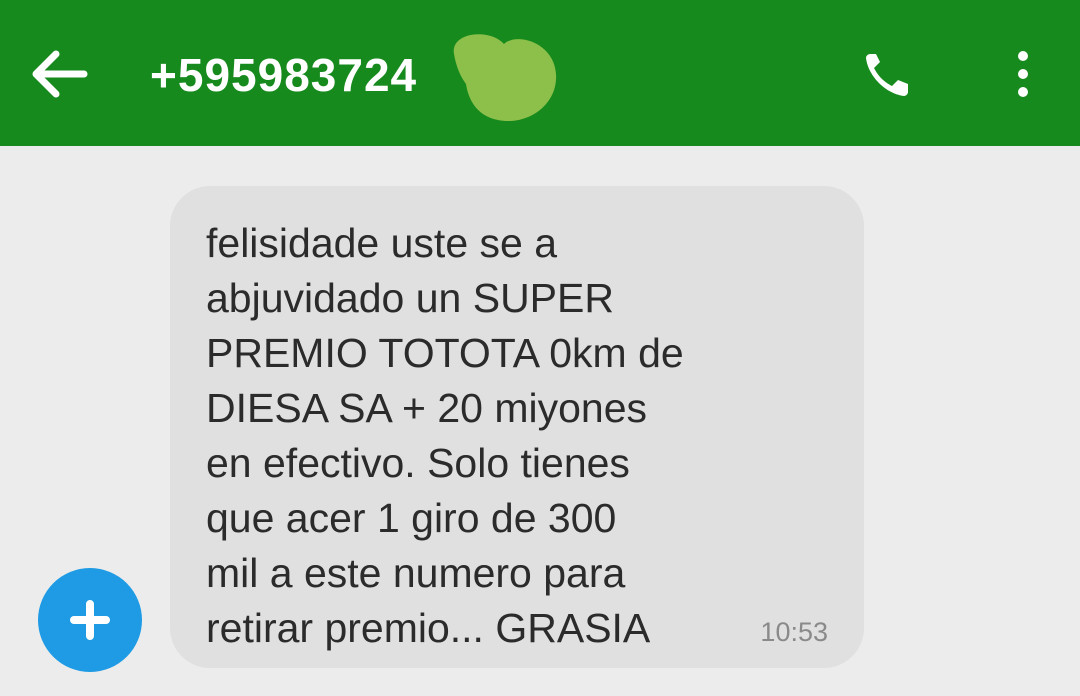  I want to click on message-timestamp: 10:53, so click(794, 632).